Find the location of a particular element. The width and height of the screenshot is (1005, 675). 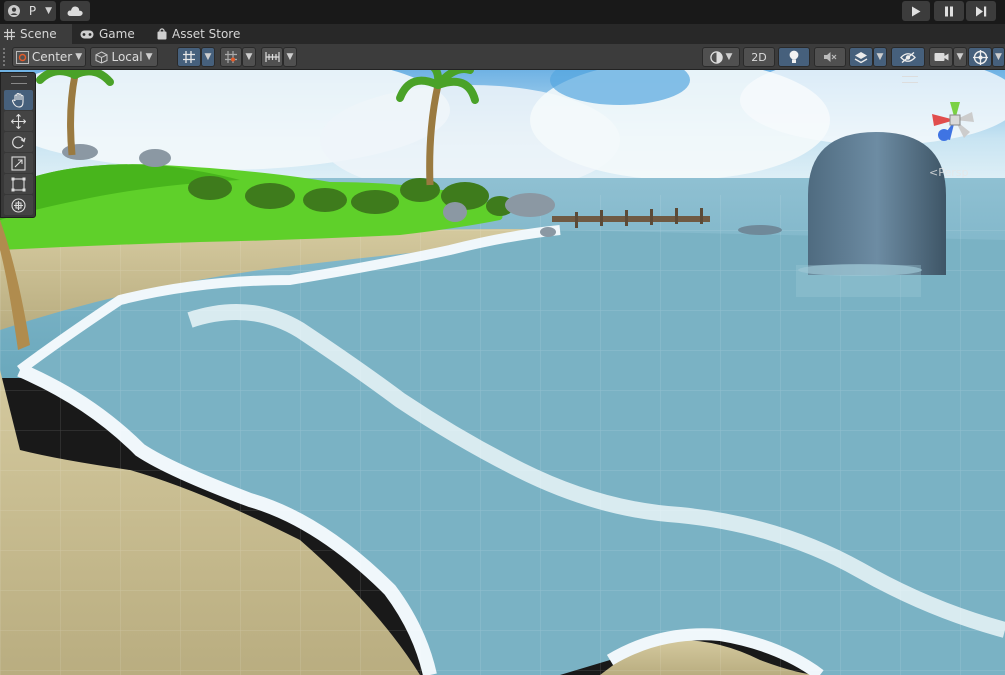

scene-visibility-button is located at coordinates (908, 57).